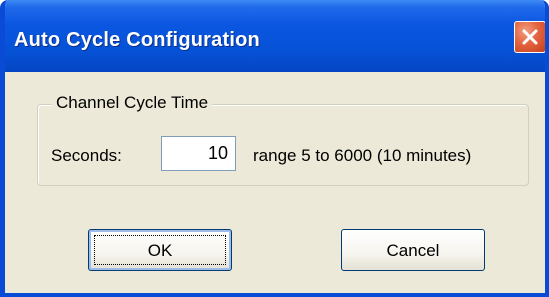 Image resolution: width=549 pixels, height=297 pixels. I want to click on window-title: Auto Cycle Configuration, so click(137, 40).